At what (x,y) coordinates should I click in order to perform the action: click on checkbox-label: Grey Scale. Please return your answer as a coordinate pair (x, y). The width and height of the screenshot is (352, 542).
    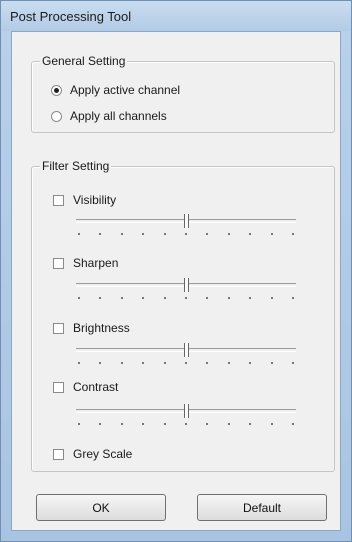
    Looking at the image, I should click on (103, 454).